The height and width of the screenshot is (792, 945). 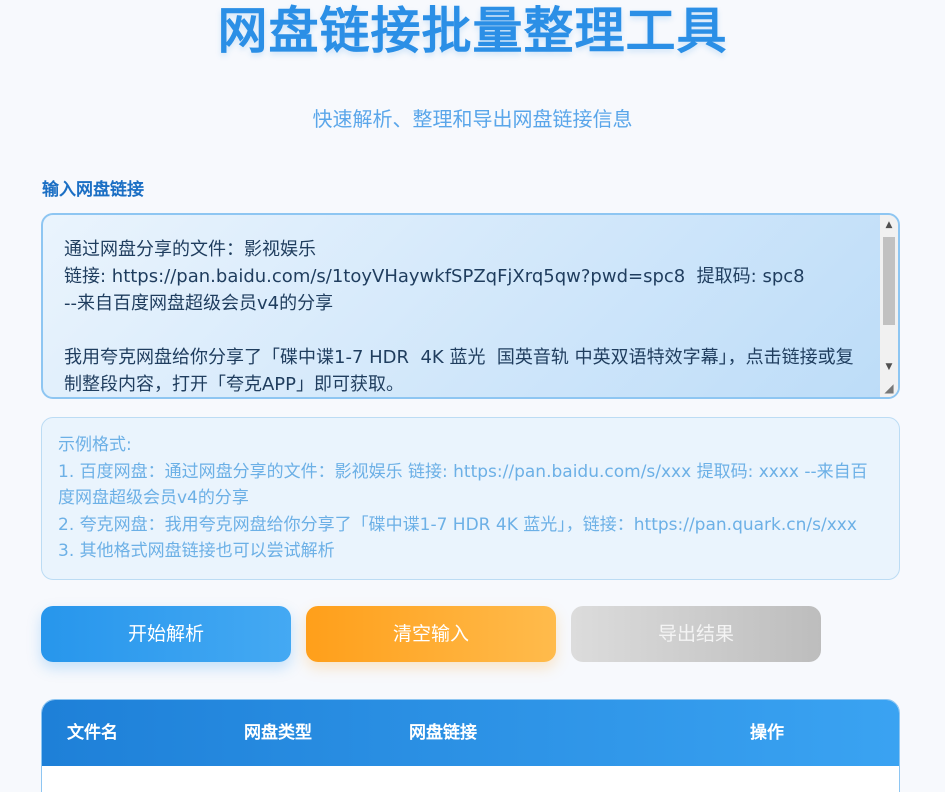 What do you see at coordinates (889, 225) in the screenshot?
I see `scroll-up-arrow-icon: ▲` at bounding box center [889, 225].